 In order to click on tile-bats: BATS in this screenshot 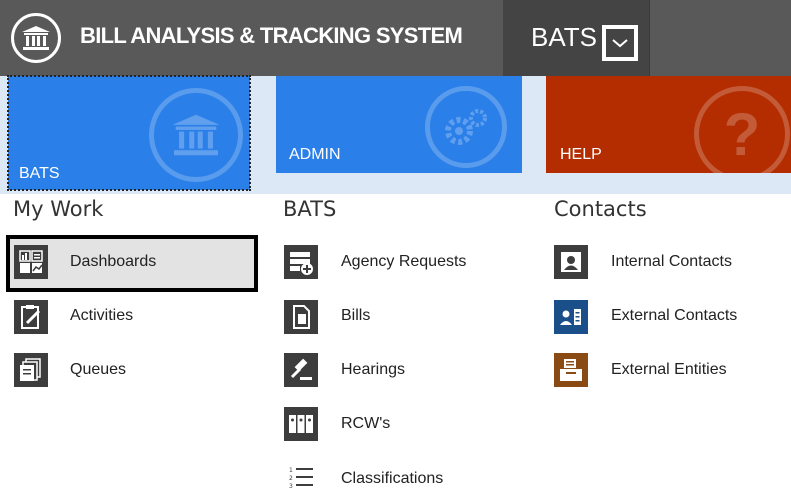, I will do `click(129, 133)`.